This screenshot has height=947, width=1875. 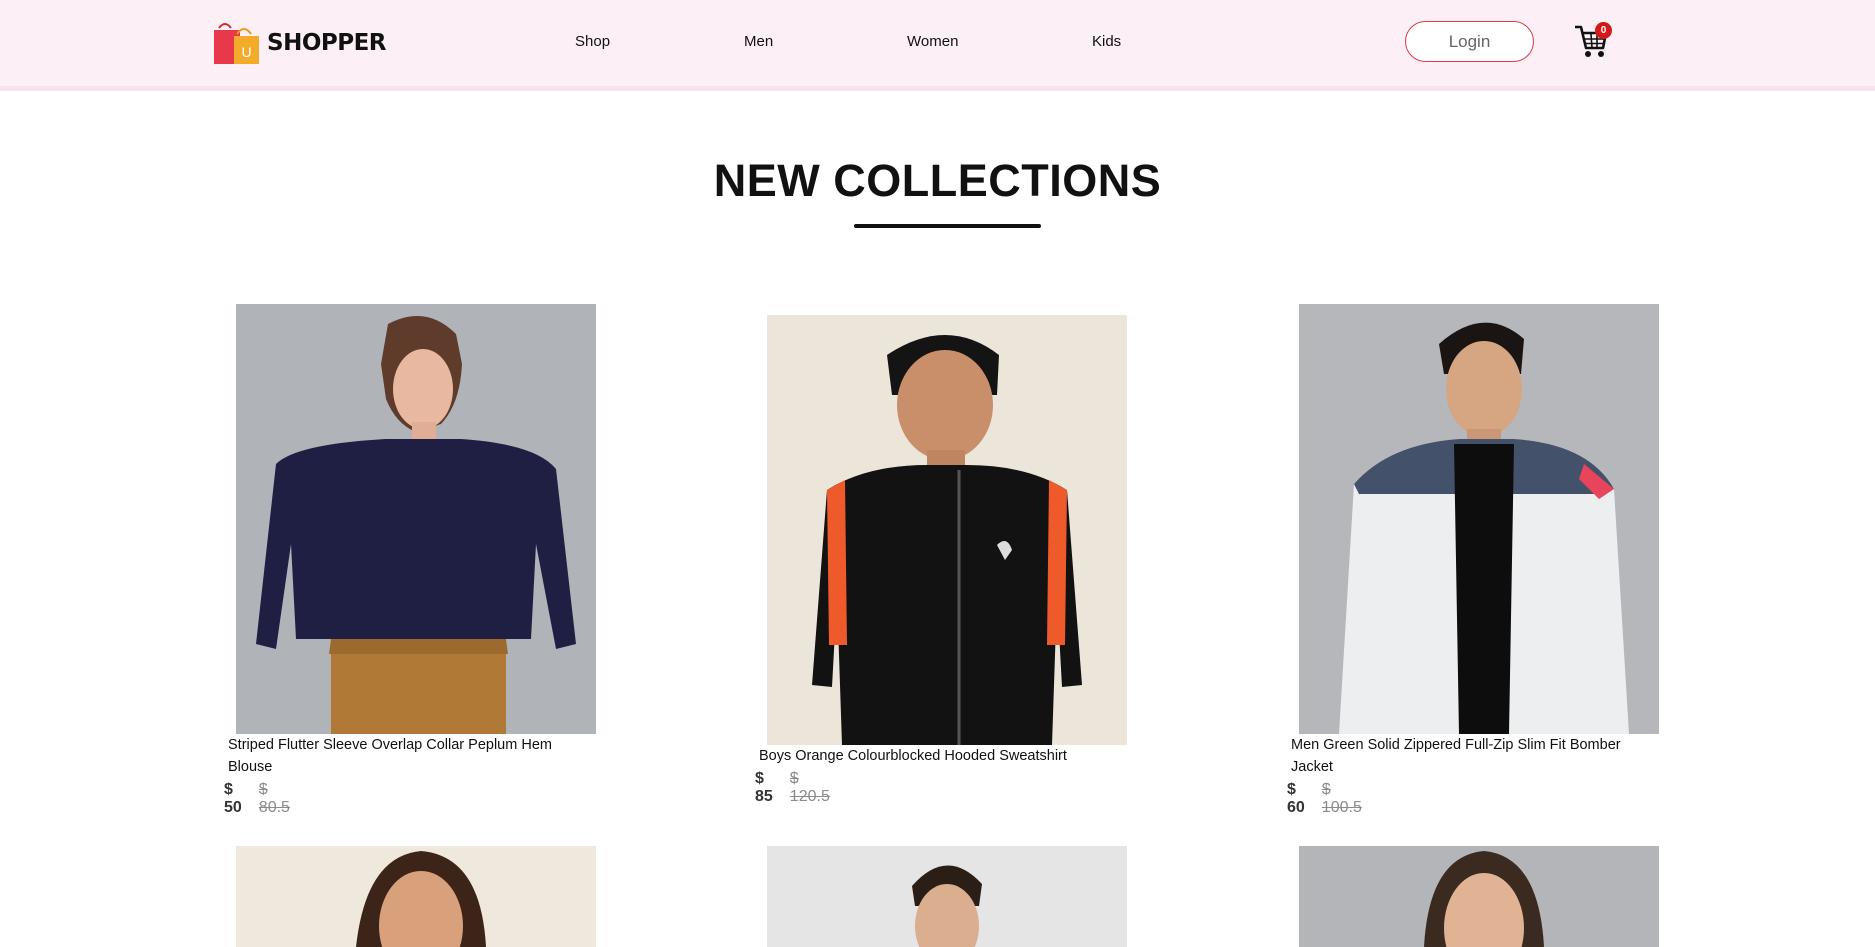 I want to click on old-price: $ 100.5, so click(x=1341, y=798).